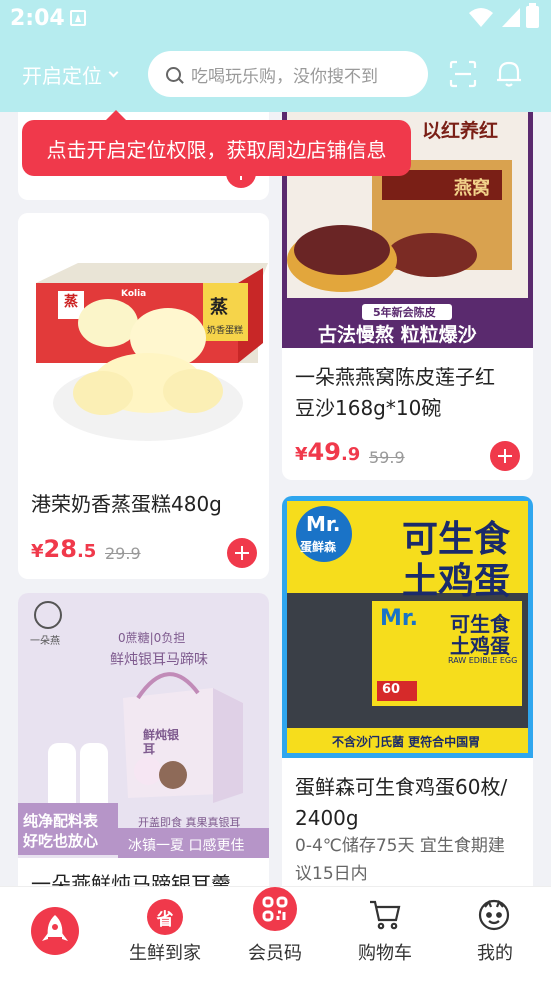 Image resolution: width=551 pixels, height=981 pixels. I want to click on nav-item-member-code: 会员码, so click(275, 934).